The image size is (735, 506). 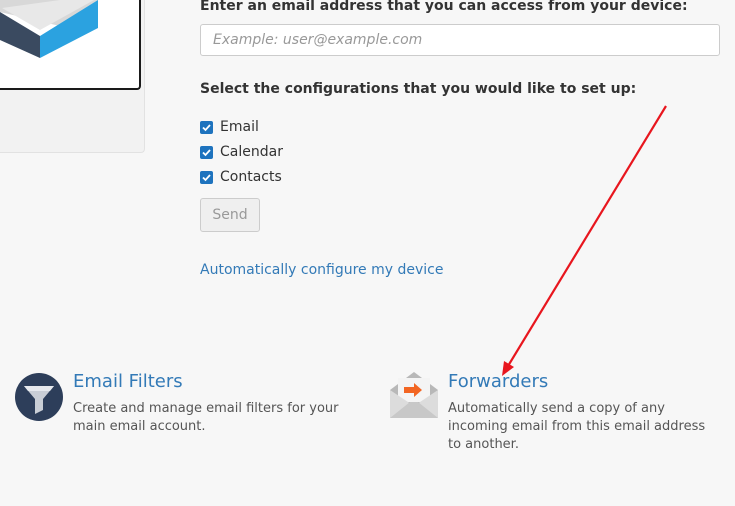 I want to click on device-card, so click(x=72, y=76).